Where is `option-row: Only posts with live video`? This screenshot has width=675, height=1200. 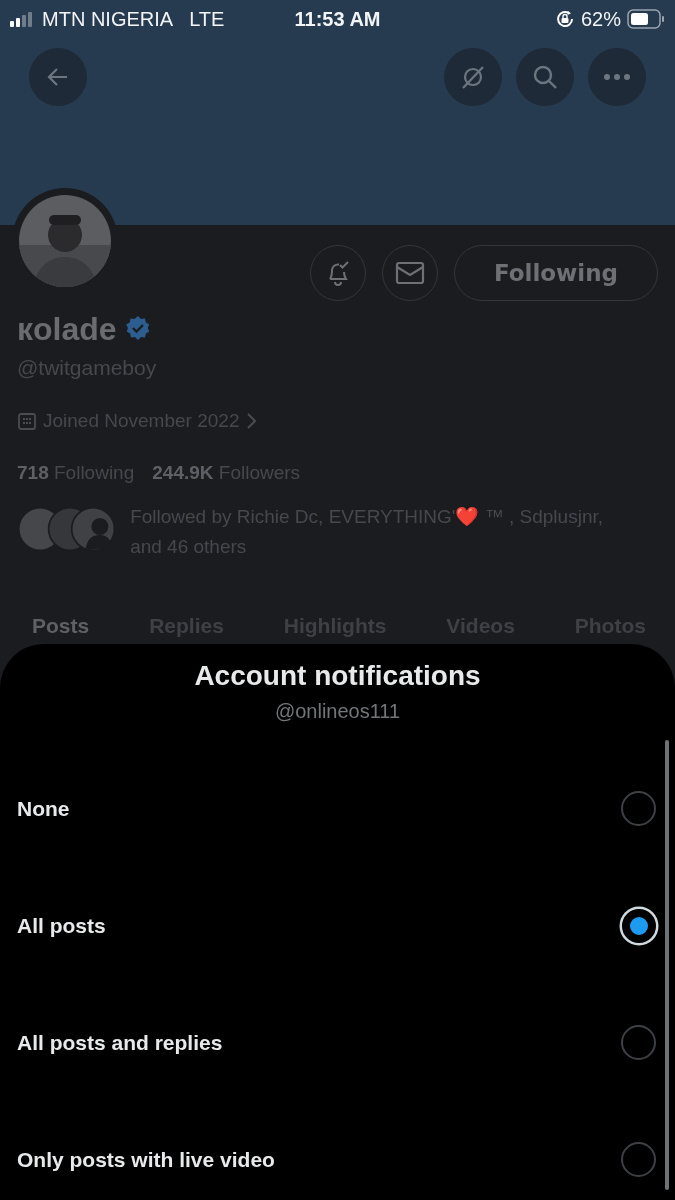 option-row: Only posts with live video is located at coordinates (337, 1150).